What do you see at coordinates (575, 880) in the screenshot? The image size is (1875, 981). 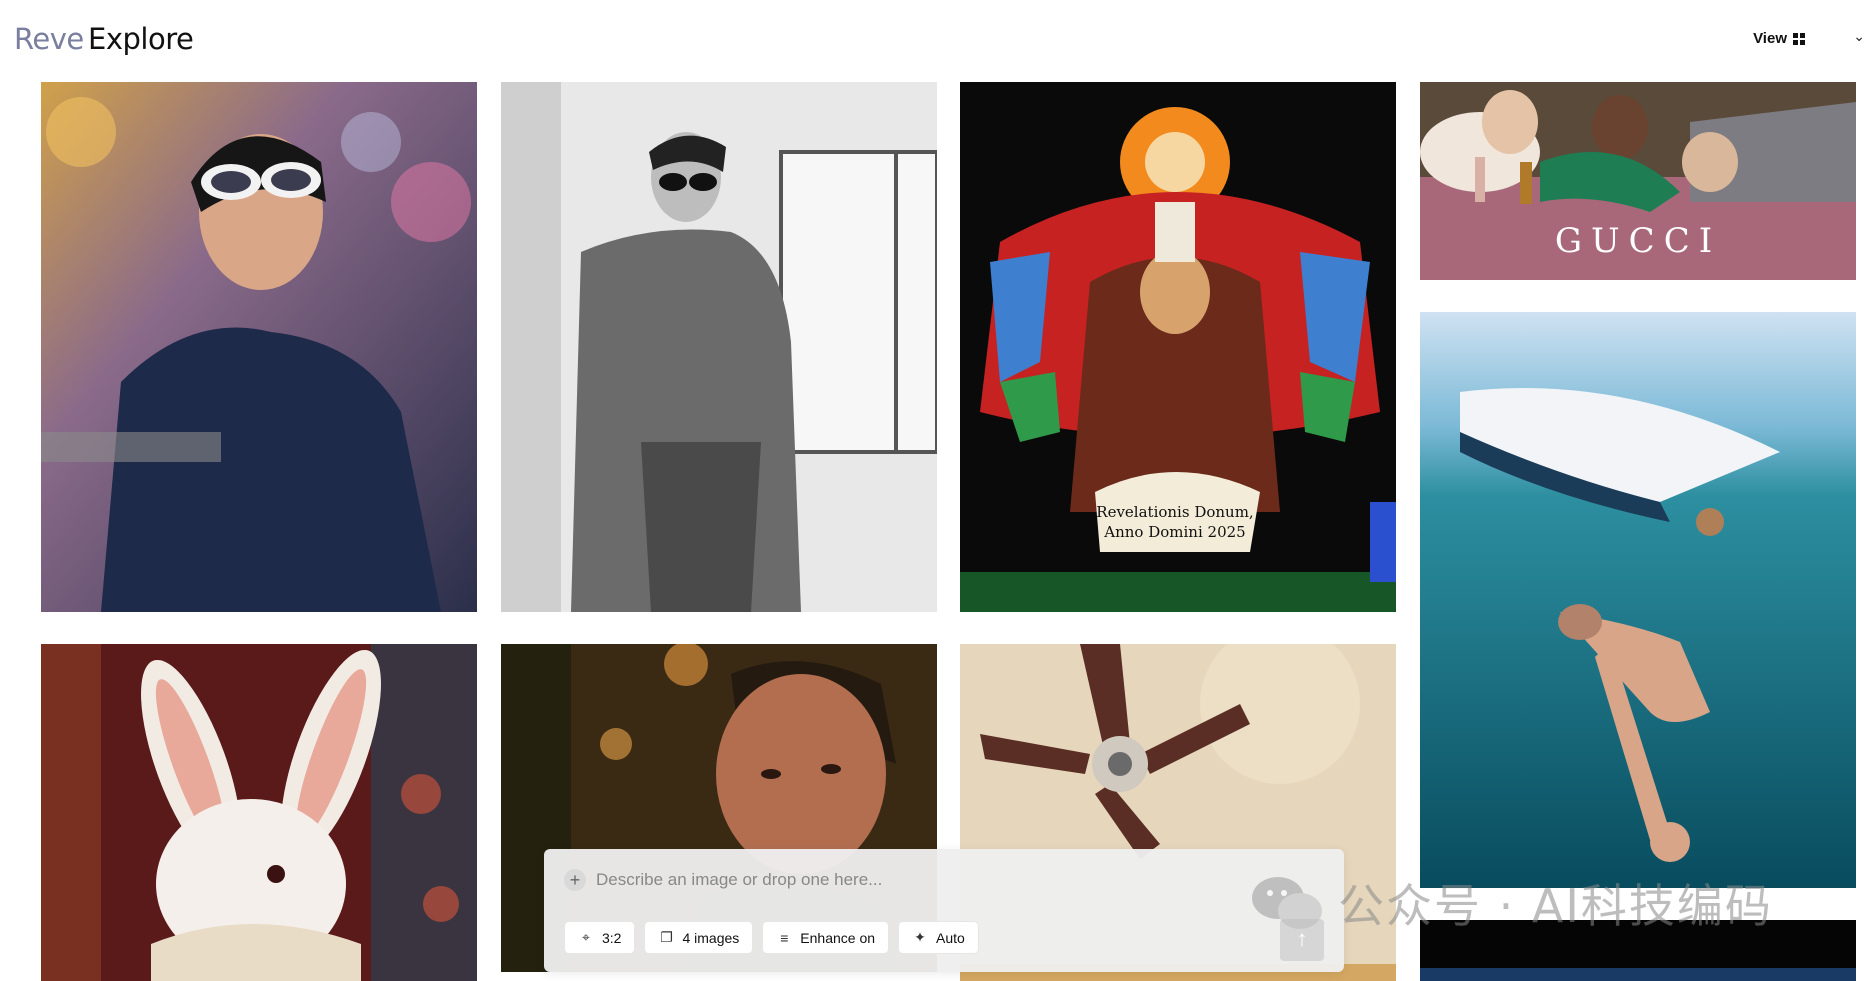 I see `add-image-icon: +` at bounding box center [575, 880].